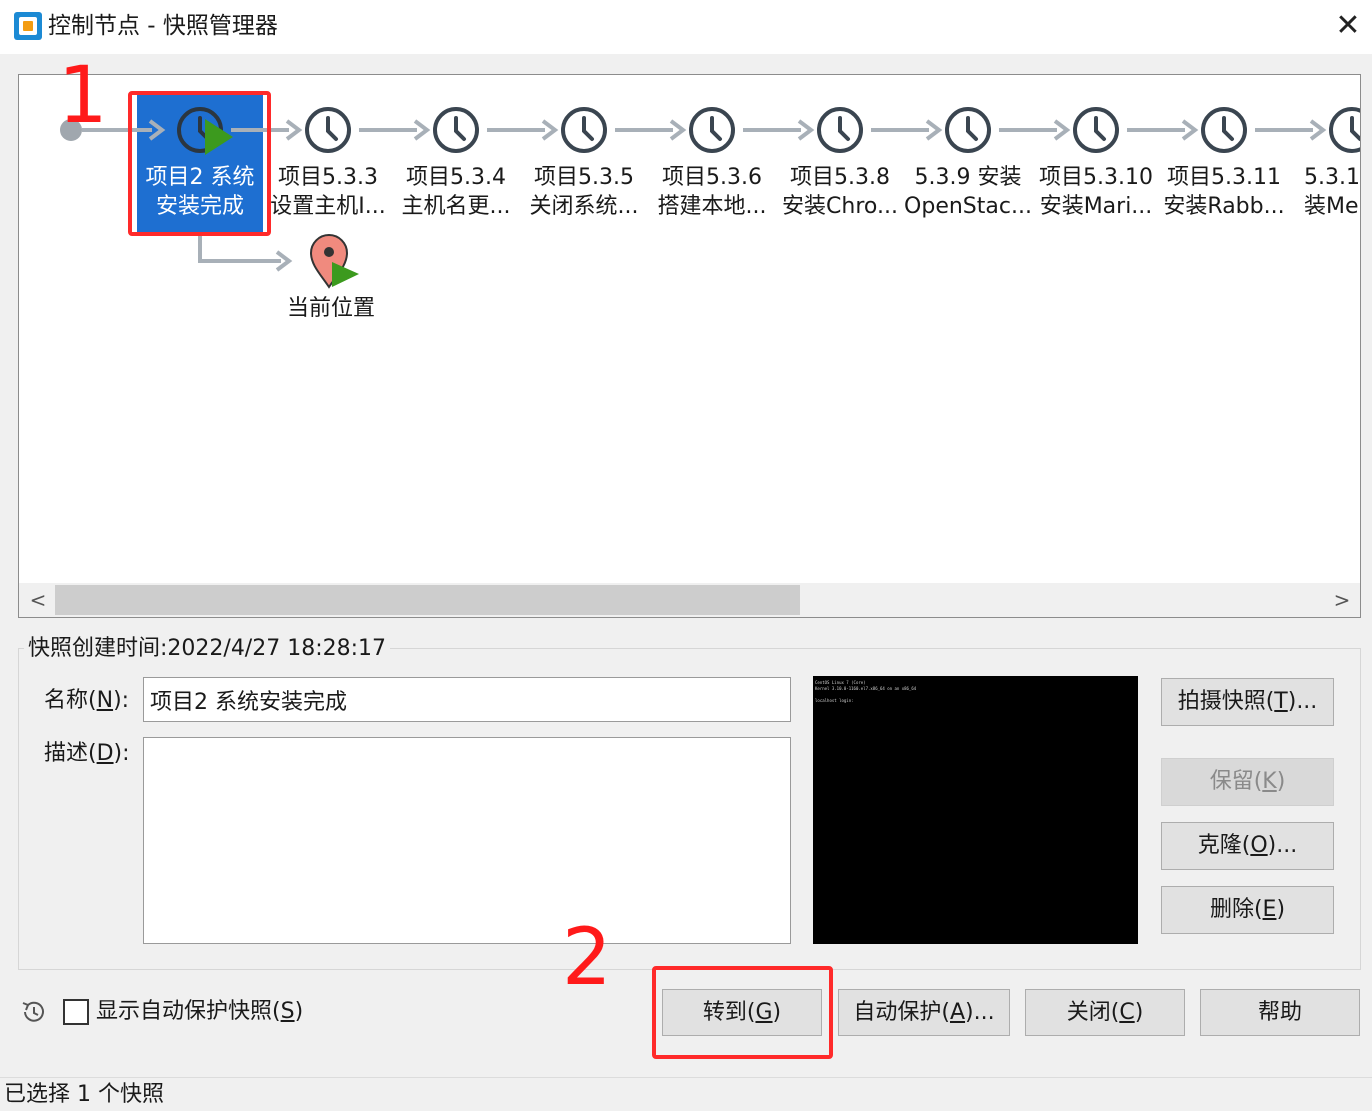 This screenshot has height=1111, width=1372. What do you see at coordinates (1324, 192) in the screenshot?
I see `snapshot-node-label: 5.3.12装Mem` at bounding box center [1324, 192].